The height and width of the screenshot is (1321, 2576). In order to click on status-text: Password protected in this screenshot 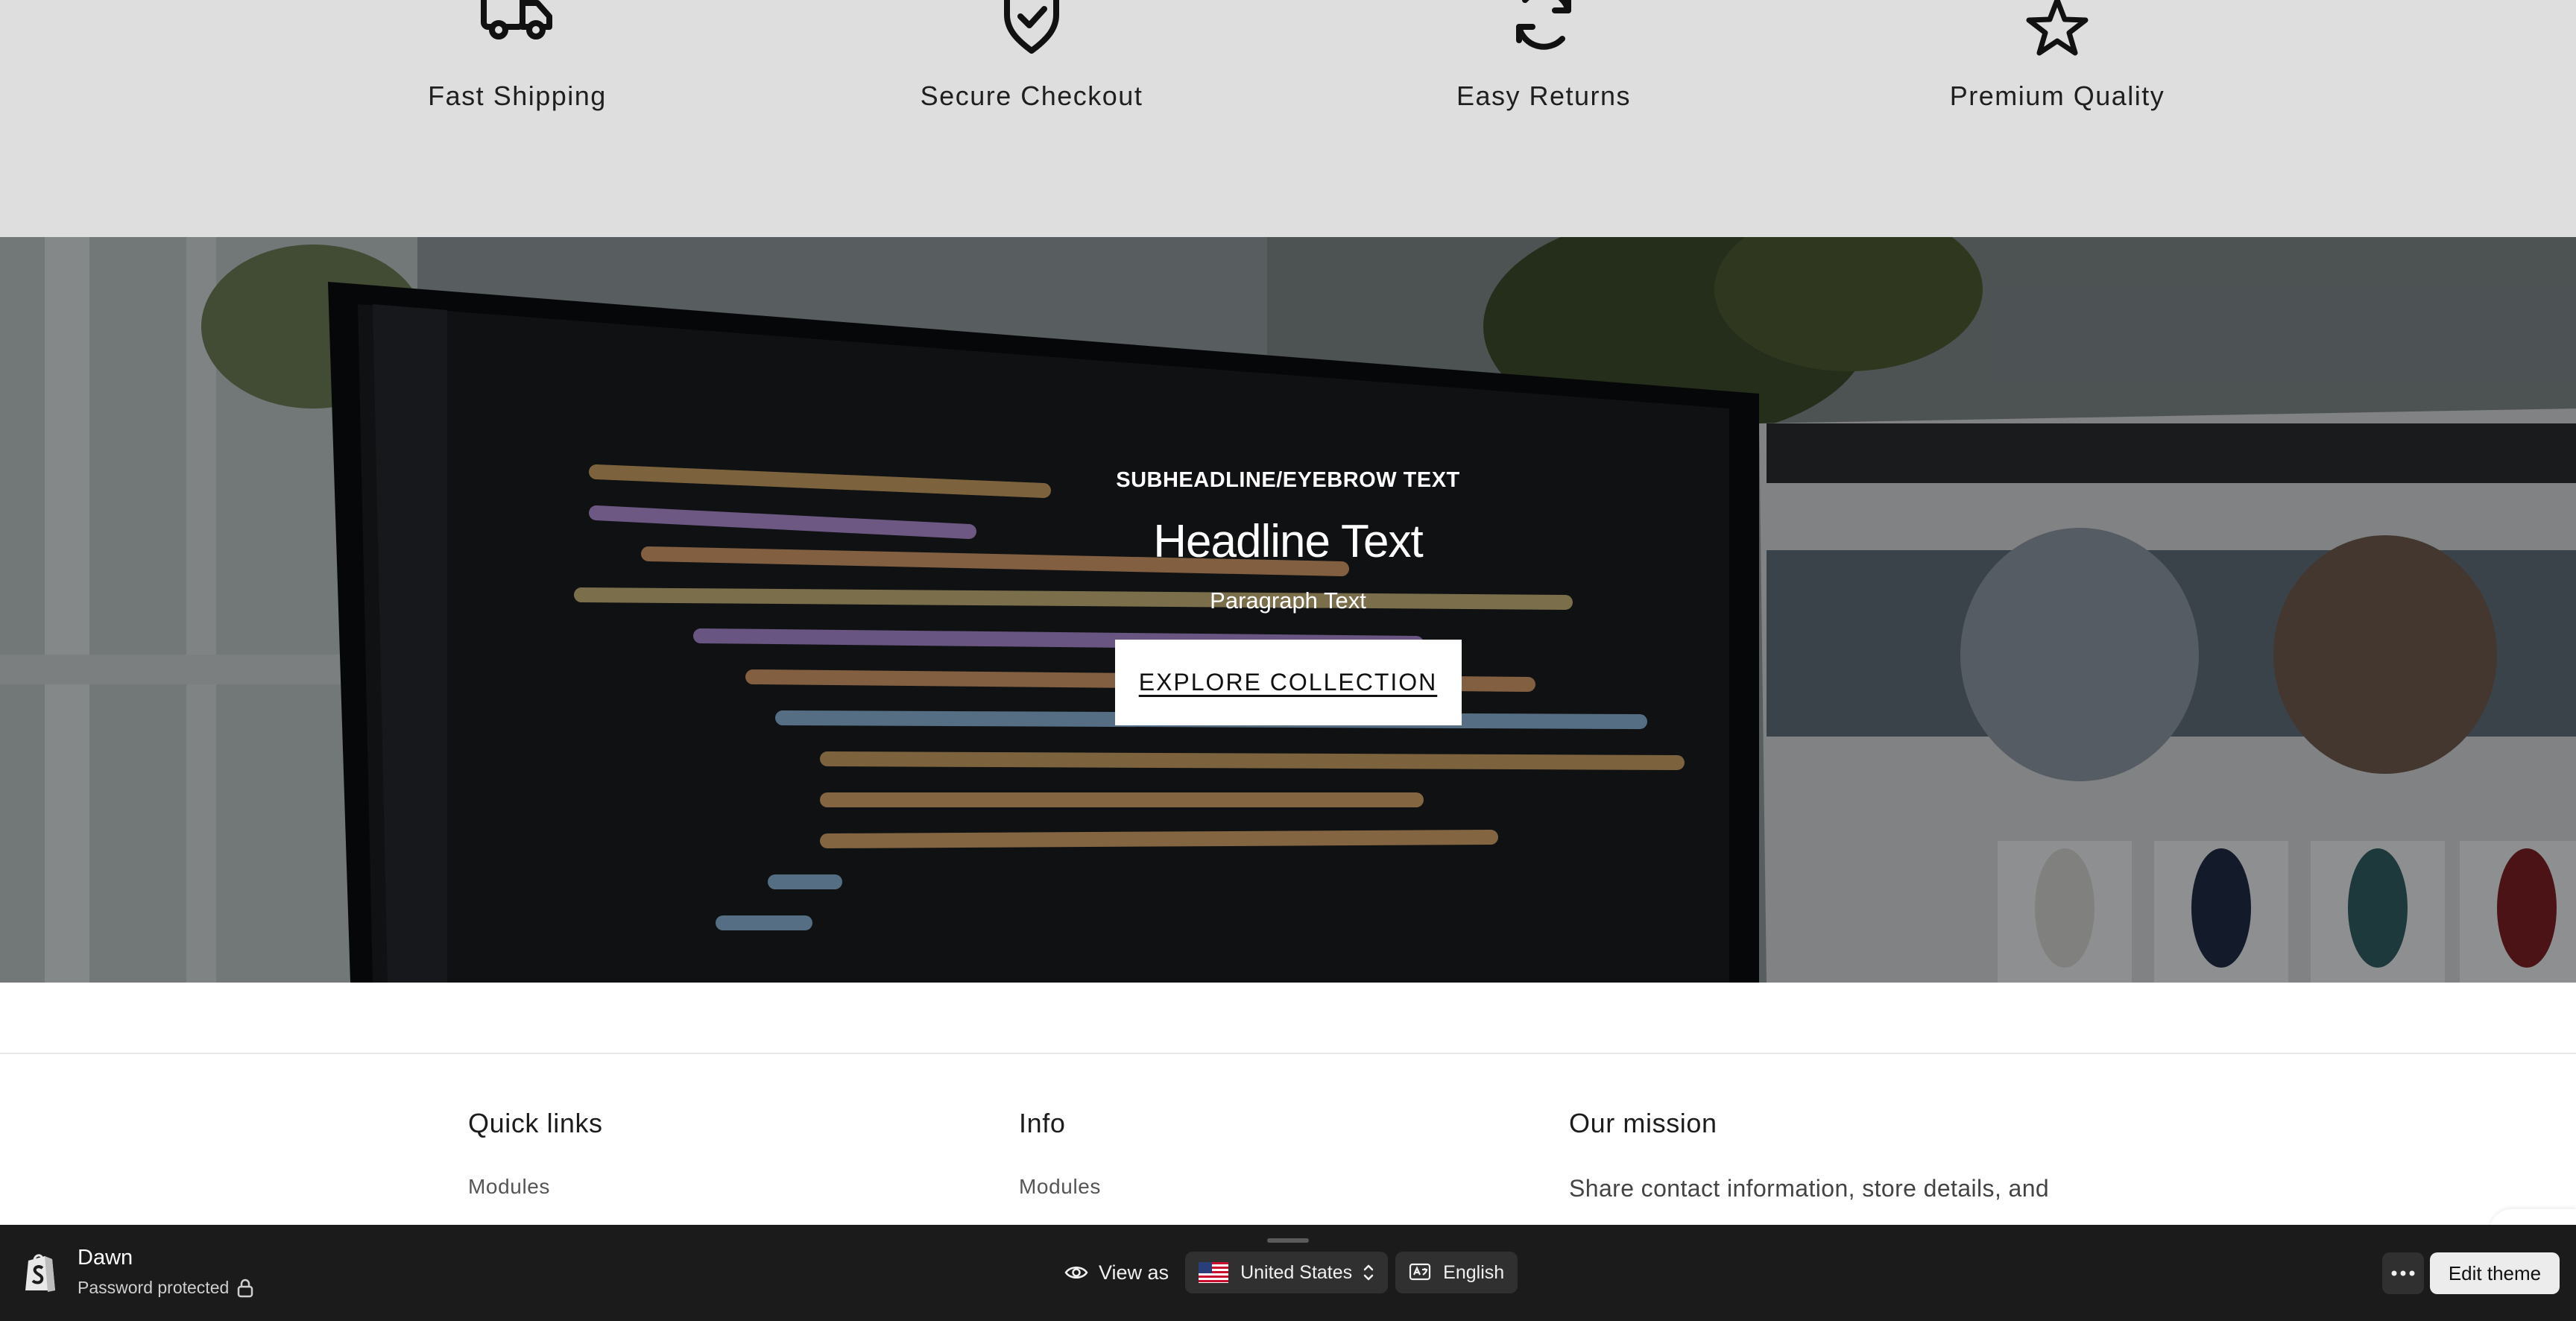, I will do `click(154, 1287)`.